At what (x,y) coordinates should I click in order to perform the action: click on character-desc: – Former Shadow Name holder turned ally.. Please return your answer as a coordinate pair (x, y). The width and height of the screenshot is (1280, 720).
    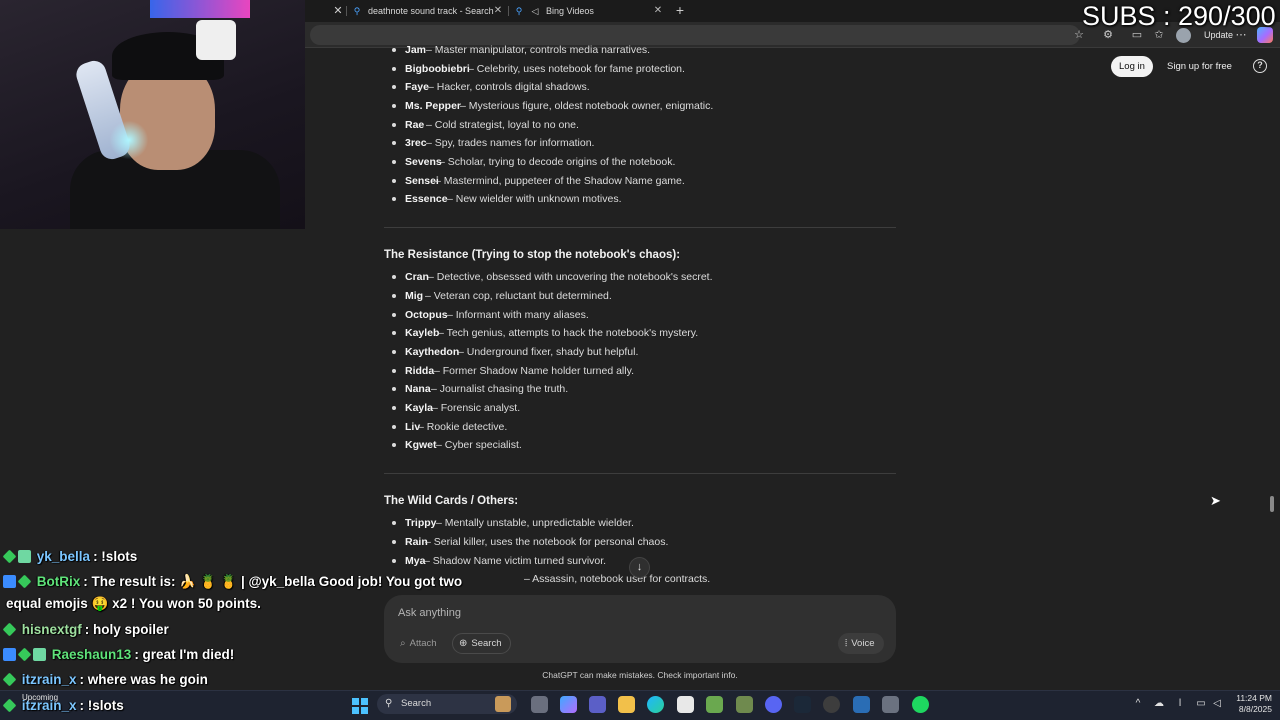
    Looking at the image, I should click on (534, 371).